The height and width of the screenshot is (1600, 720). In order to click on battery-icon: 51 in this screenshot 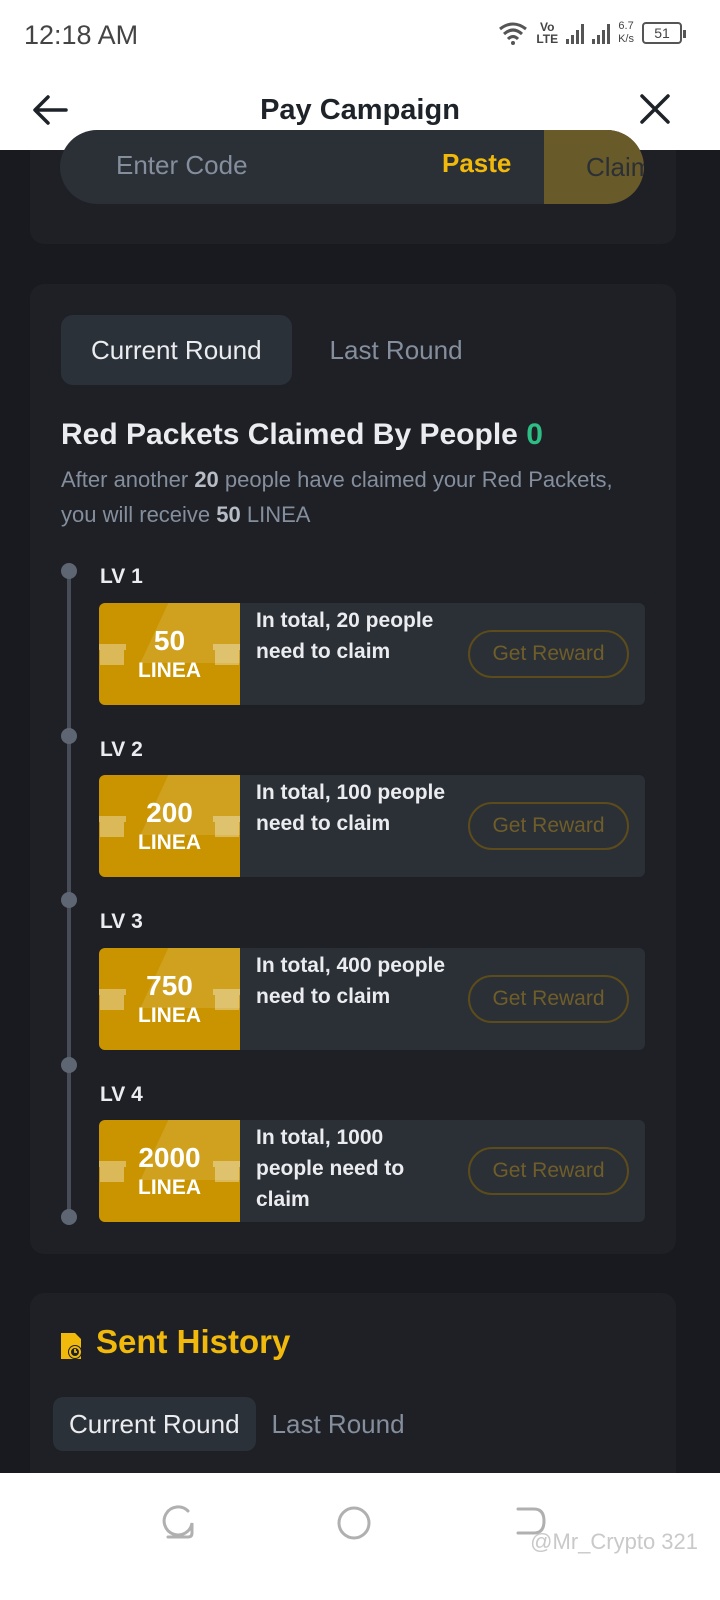, I will do `click(664, 33)`.